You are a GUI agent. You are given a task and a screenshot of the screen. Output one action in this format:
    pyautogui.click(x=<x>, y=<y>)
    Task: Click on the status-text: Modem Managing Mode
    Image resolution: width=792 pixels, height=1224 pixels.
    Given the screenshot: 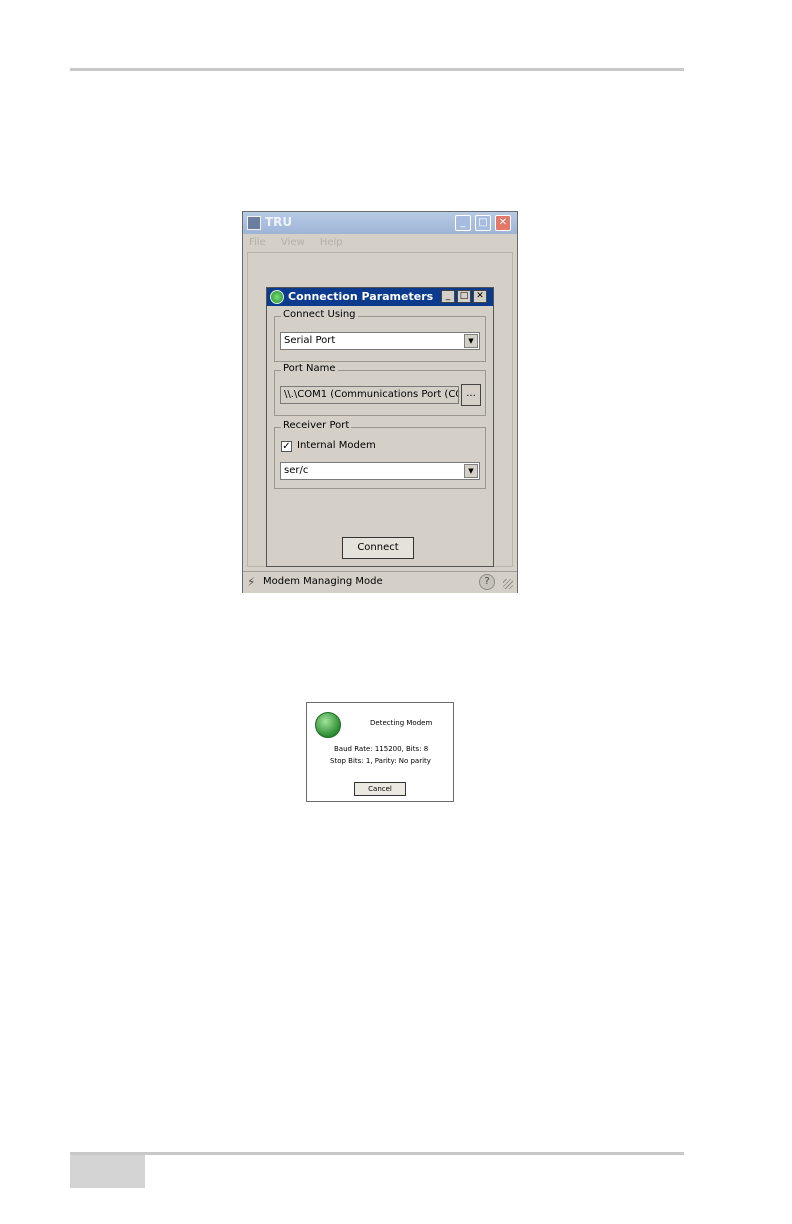 What is the action you would take?
    pyautogui.click(x=323, y=581)
    